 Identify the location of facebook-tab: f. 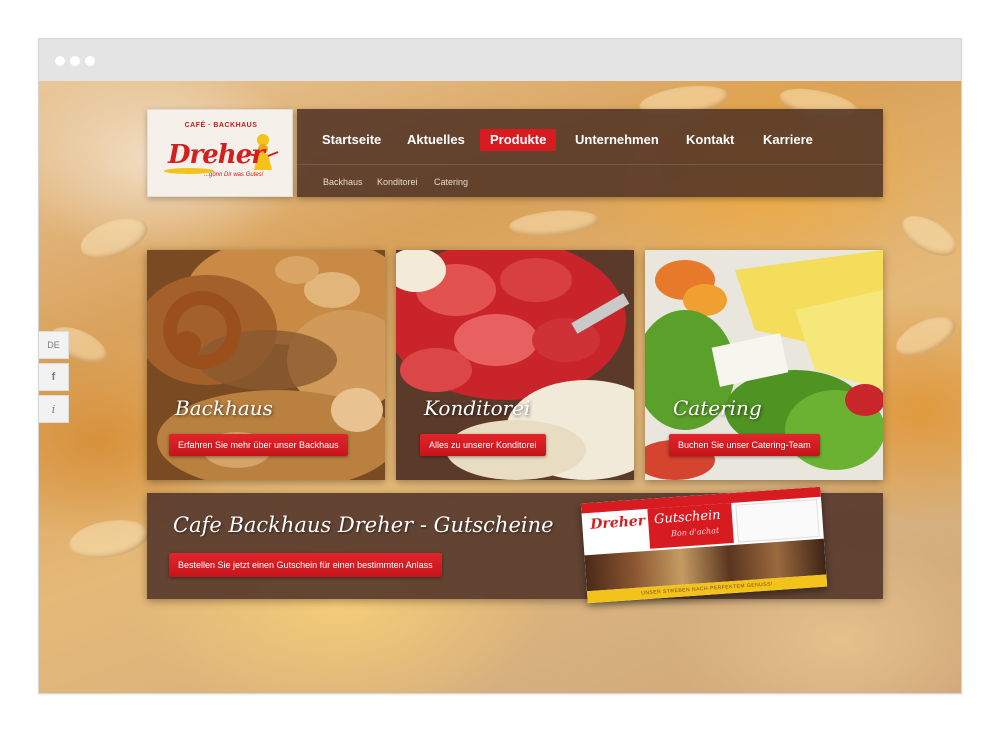
(54, 377).